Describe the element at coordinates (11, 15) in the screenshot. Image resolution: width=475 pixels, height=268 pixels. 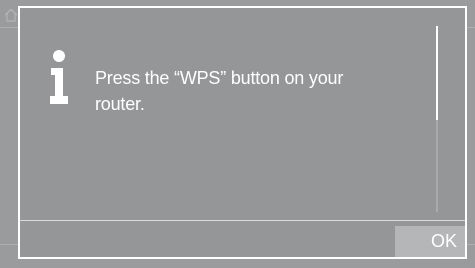
I see `home-icon` at that location.